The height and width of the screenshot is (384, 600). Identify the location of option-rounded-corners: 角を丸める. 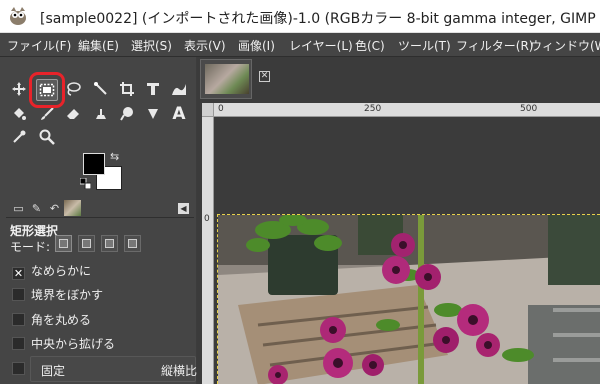
(51, 319).